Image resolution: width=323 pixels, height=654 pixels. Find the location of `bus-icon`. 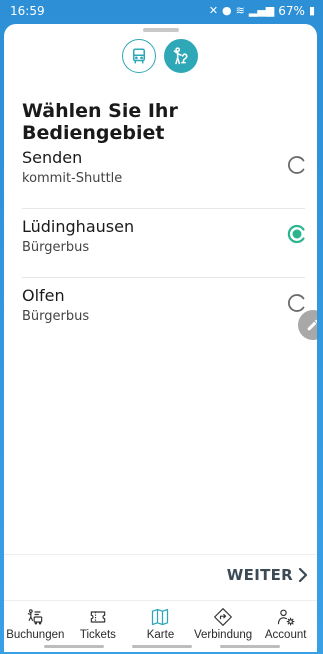

bus-icon is located at coordinates (139, 56).